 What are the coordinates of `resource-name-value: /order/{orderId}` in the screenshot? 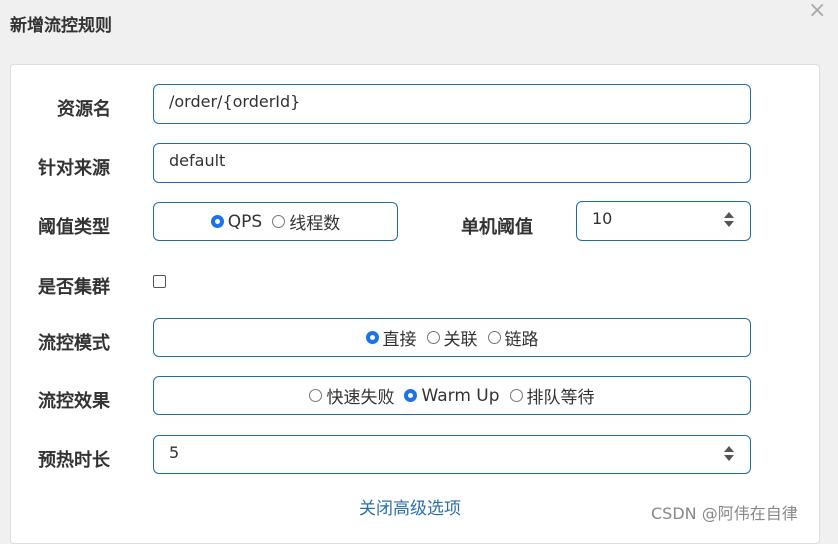 It's located at (235, 101).